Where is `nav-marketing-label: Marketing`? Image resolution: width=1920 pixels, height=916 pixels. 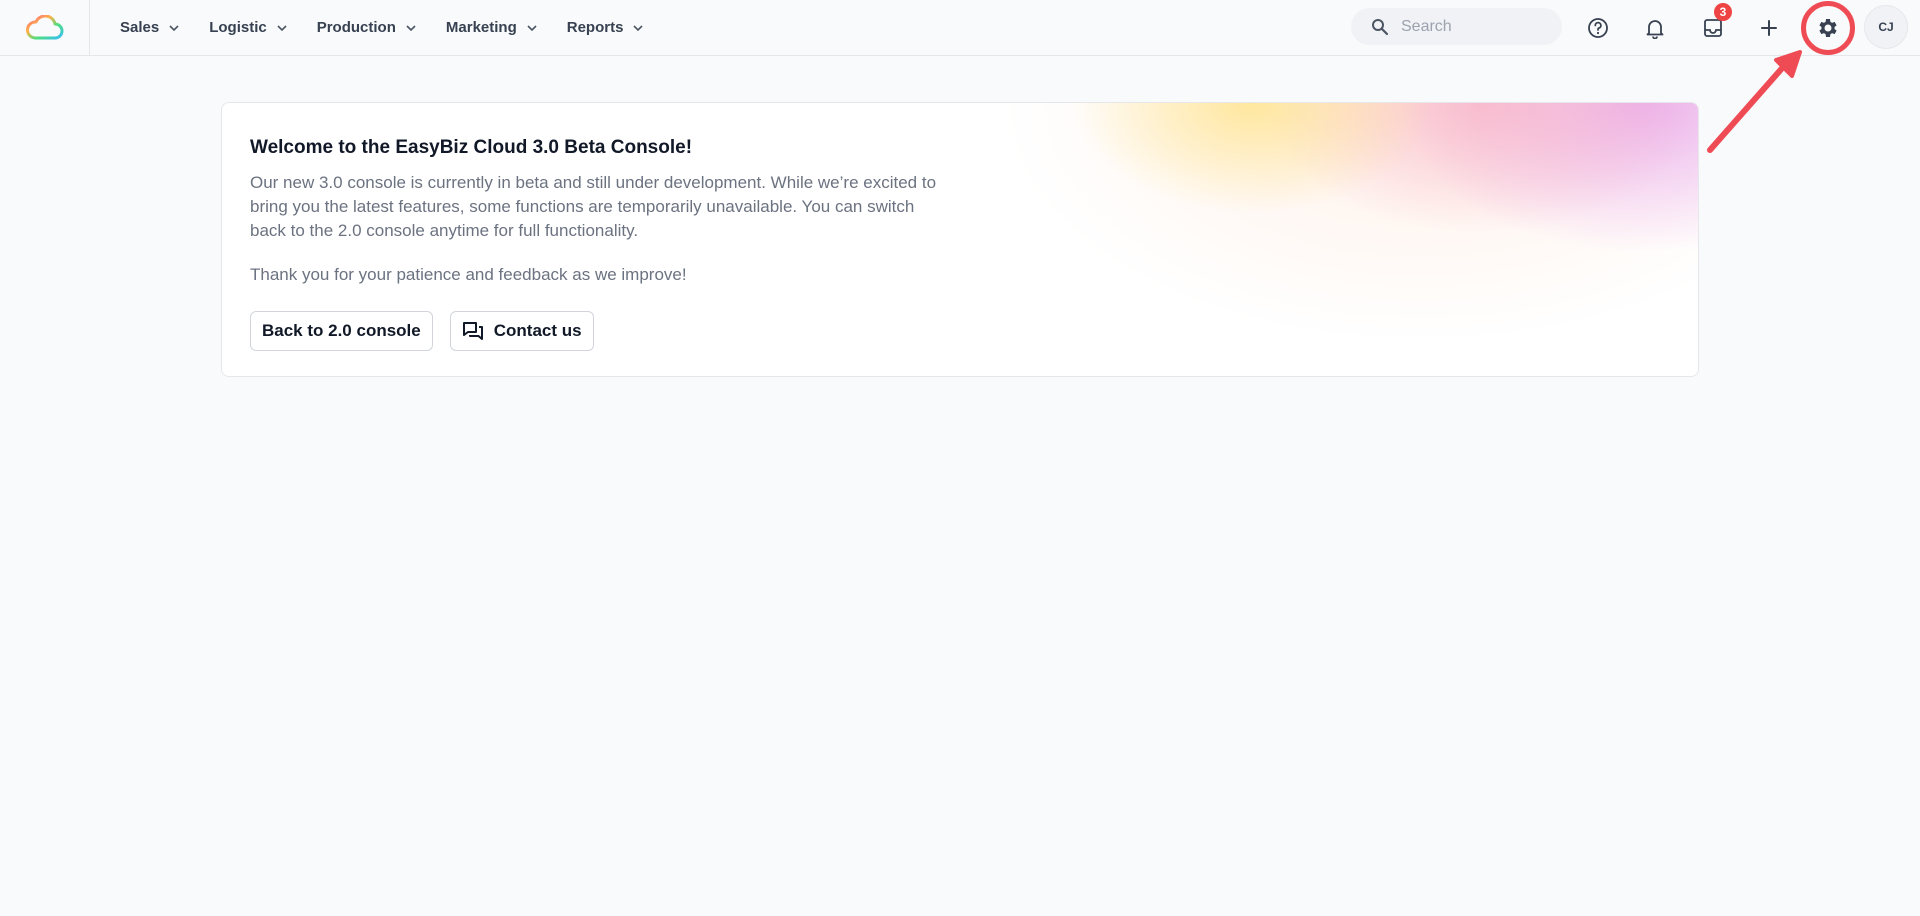
nav-marketing-label: Marketing is located at coordinates (481, 27).